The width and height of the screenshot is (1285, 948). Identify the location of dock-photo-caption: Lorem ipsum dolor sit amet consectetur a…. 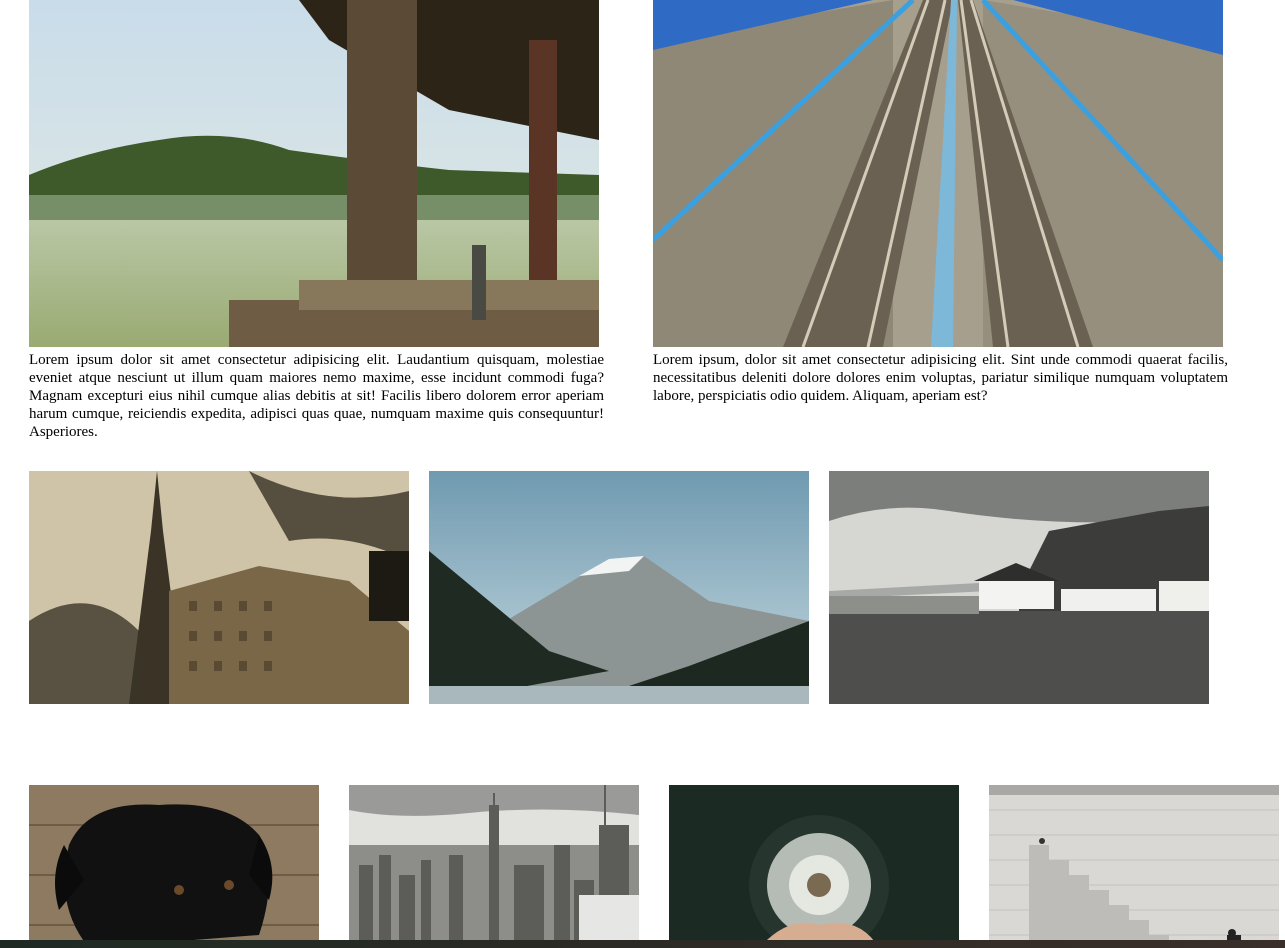
(316, 396).